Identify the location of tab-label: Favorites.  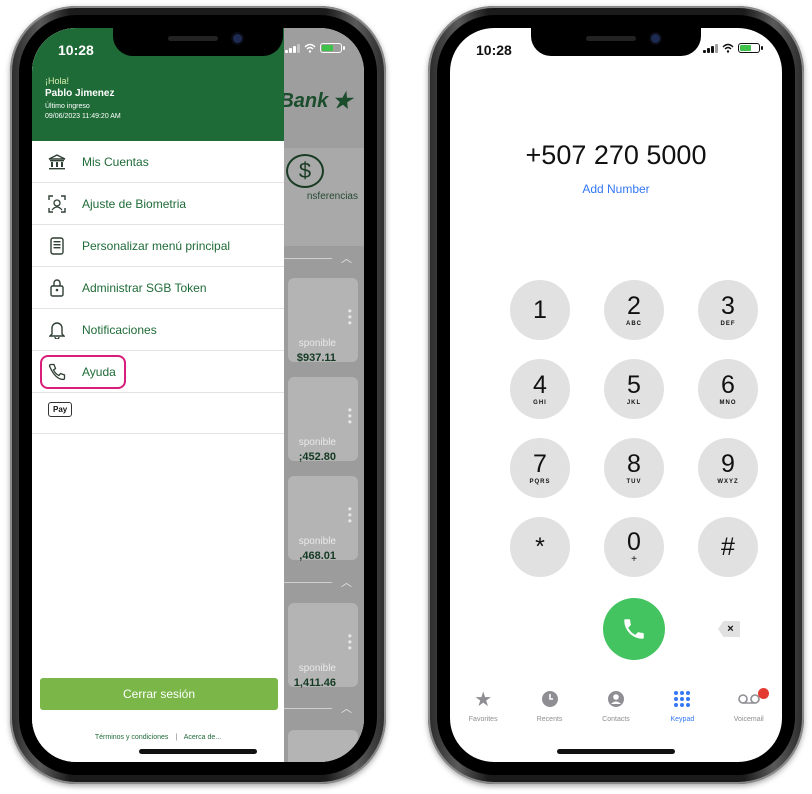
(483, 719).